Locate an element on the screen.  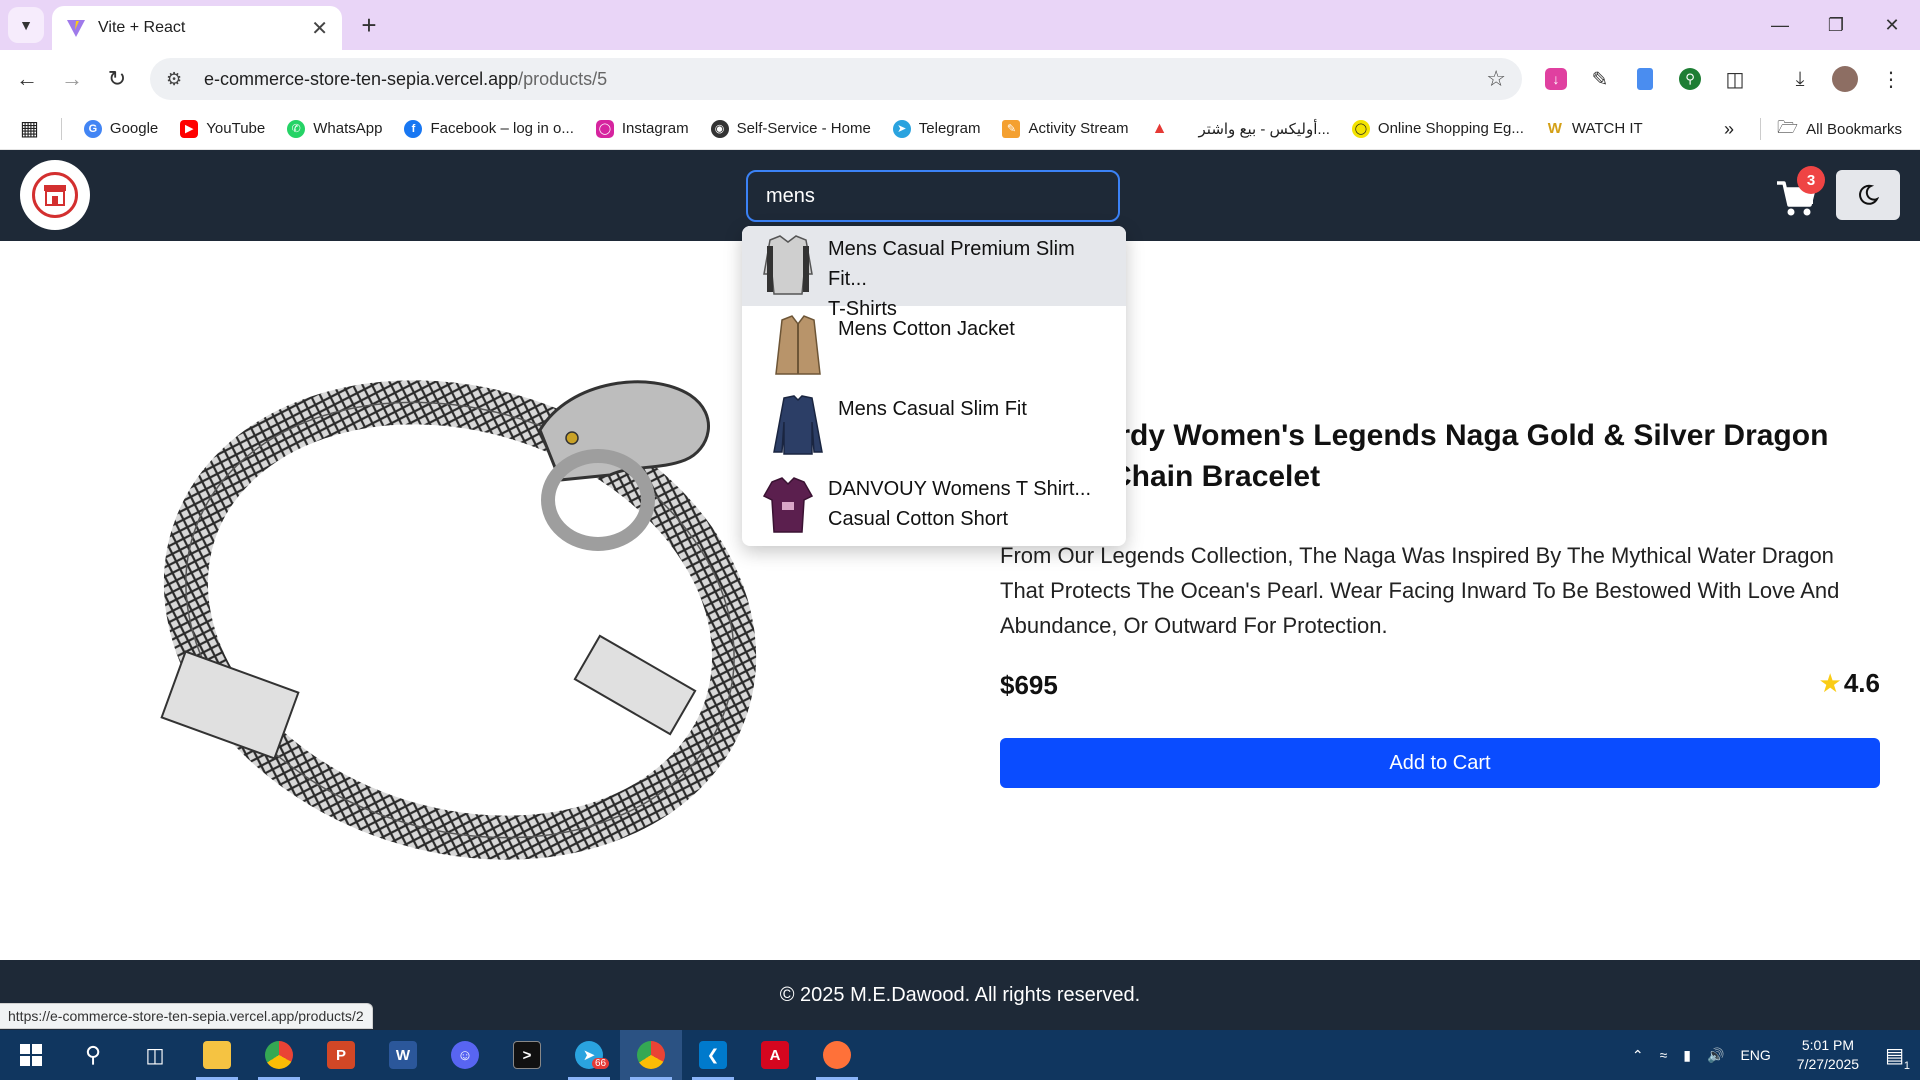
more-bookmarks-chevron-icon: » is located at coordinates (1729, 129).